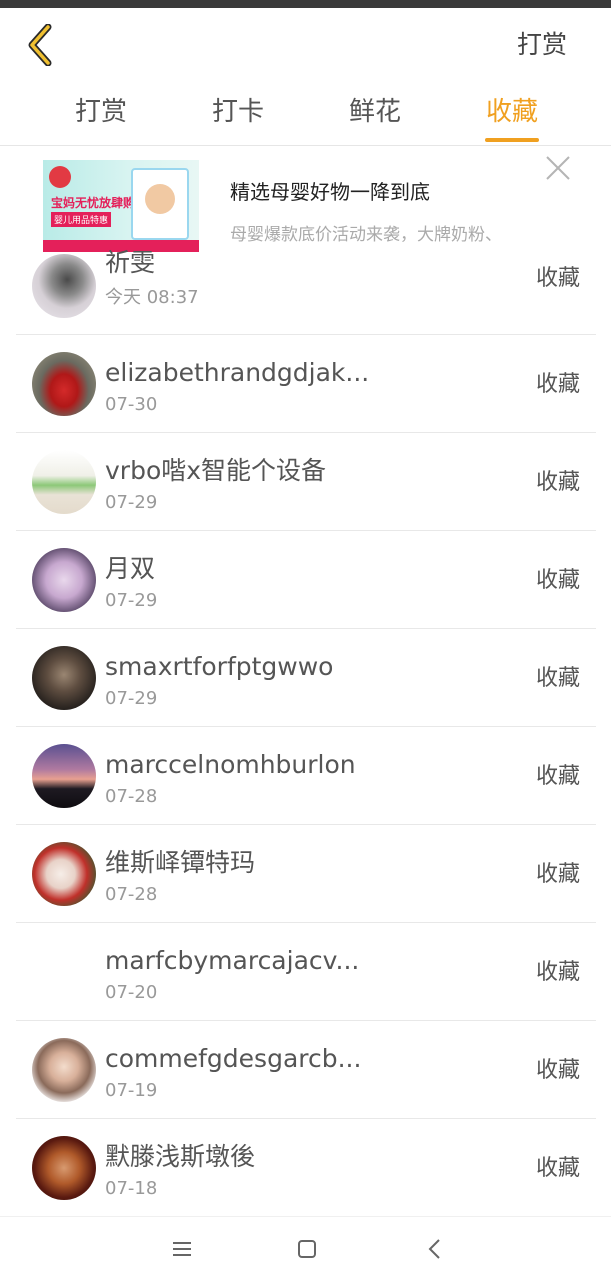  Describe the element at coordinates (152, 297) in the screenshot. I see `timestamp: 今天 08:37` at that location.